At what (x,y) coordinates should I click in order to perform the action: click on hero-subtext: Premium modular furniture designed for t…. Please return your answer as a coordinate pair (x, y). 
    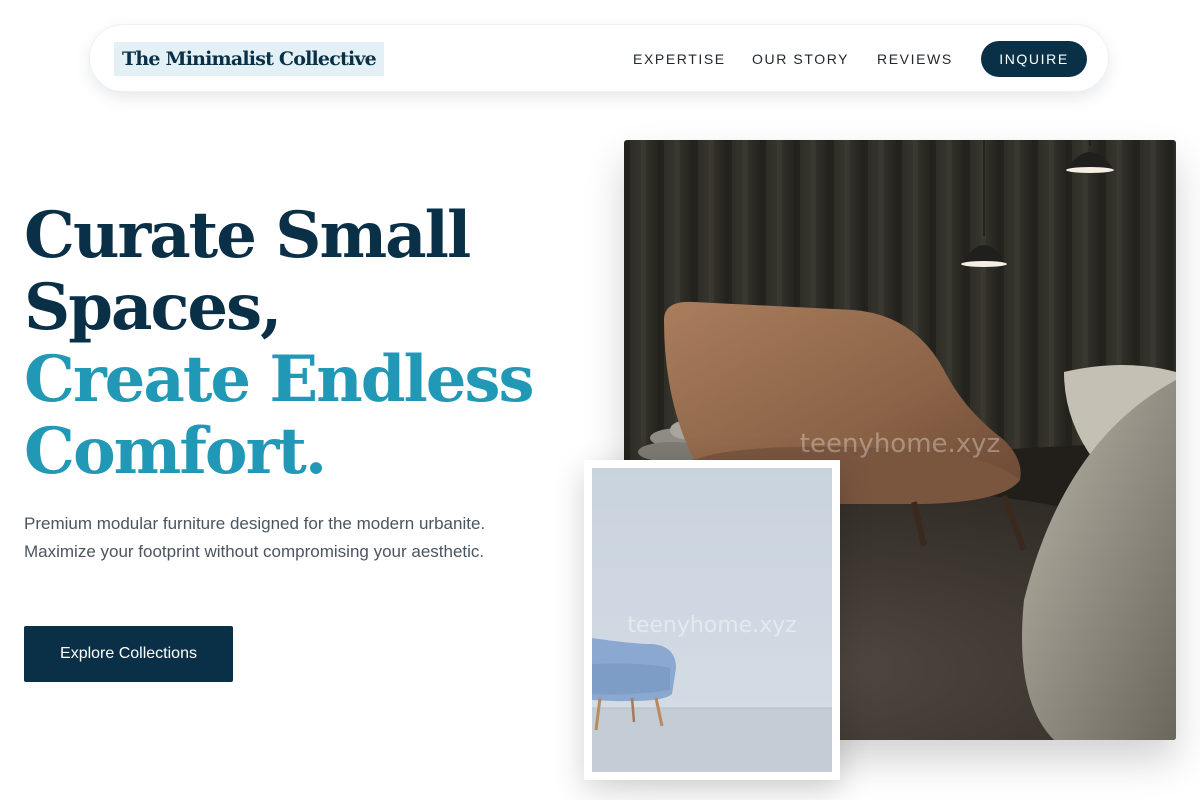
    Looking at the image, I should click on (255, 537).